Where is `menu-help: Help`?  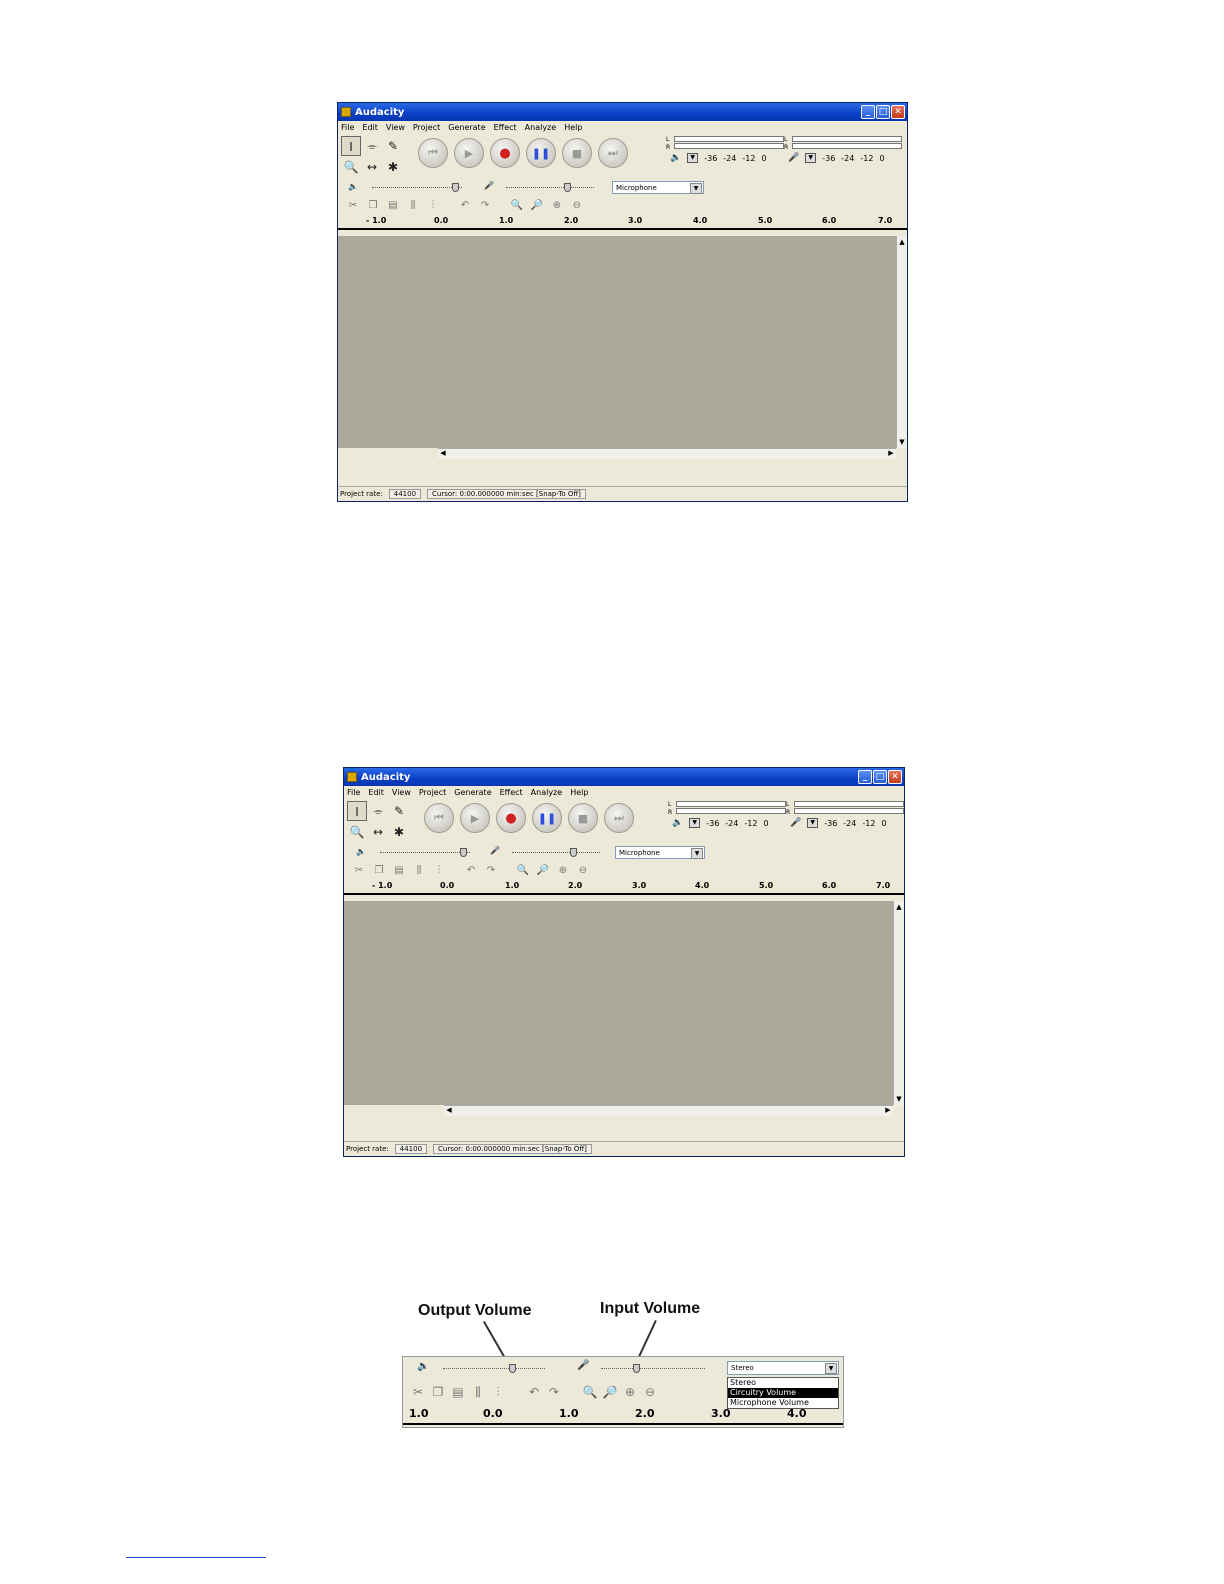
menu-help: Help is located at coordinates (579, 792).